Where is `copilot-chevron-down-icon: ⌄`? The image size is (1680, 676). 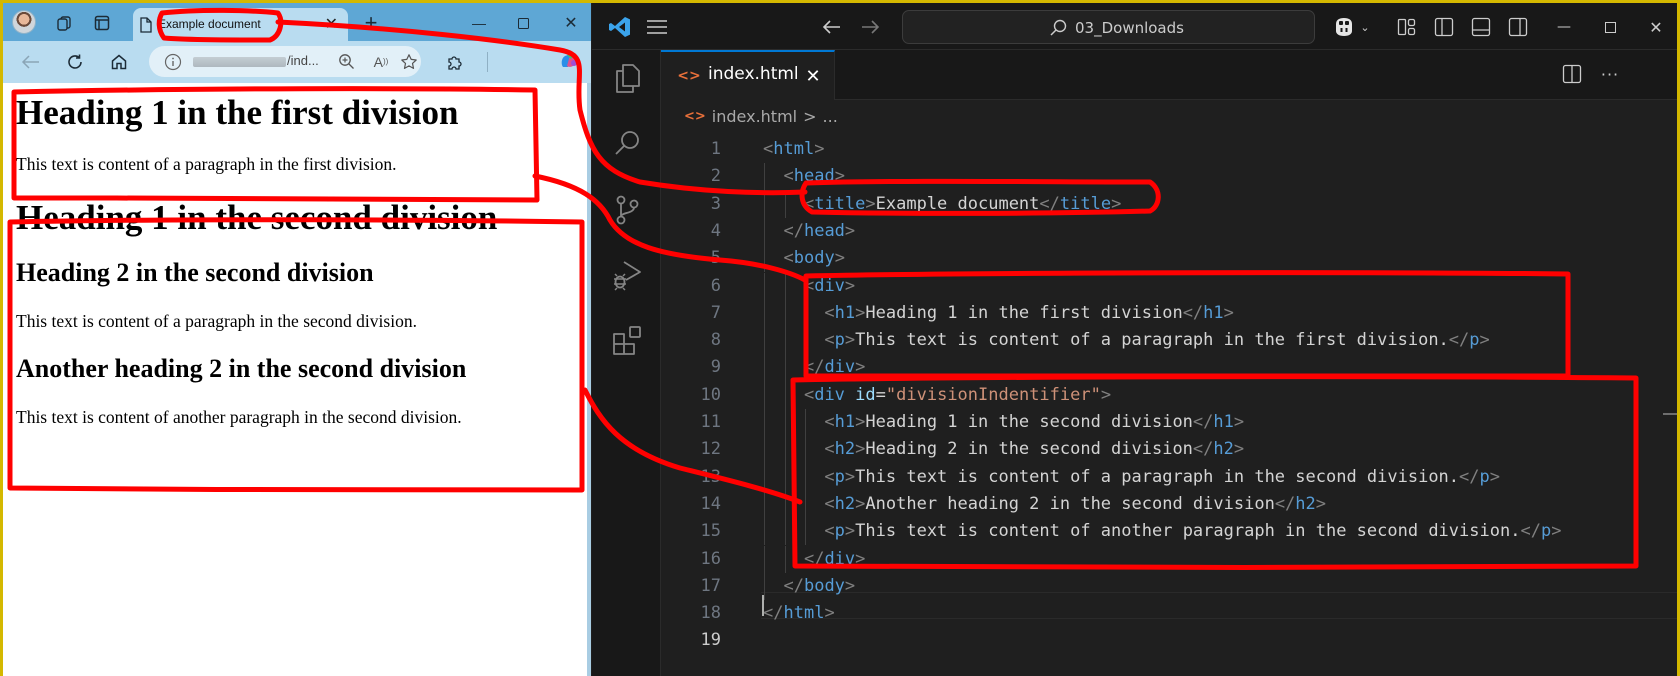 copilot-chevron-down-icon: ⌄ is located at coordinates (1365, 27).